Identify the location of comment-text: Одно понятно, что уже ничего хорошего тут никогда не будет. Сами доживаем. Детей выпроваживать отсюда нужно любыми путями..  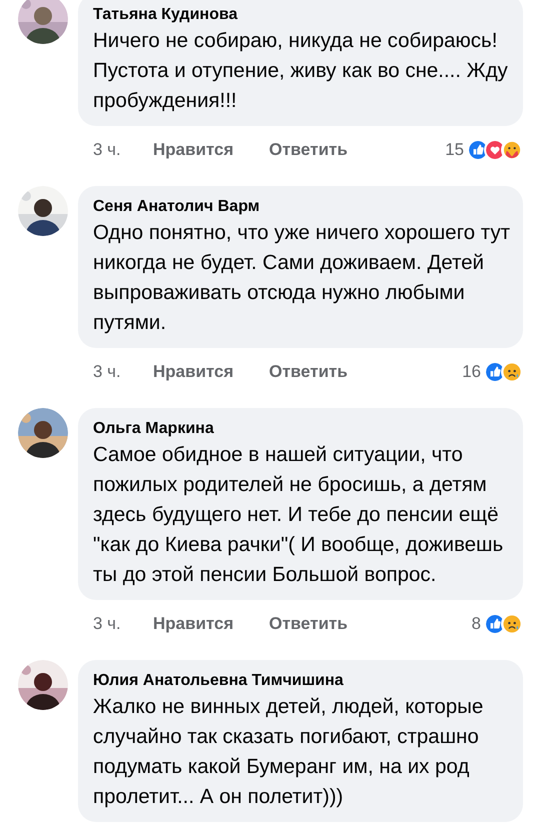
(302, 278).